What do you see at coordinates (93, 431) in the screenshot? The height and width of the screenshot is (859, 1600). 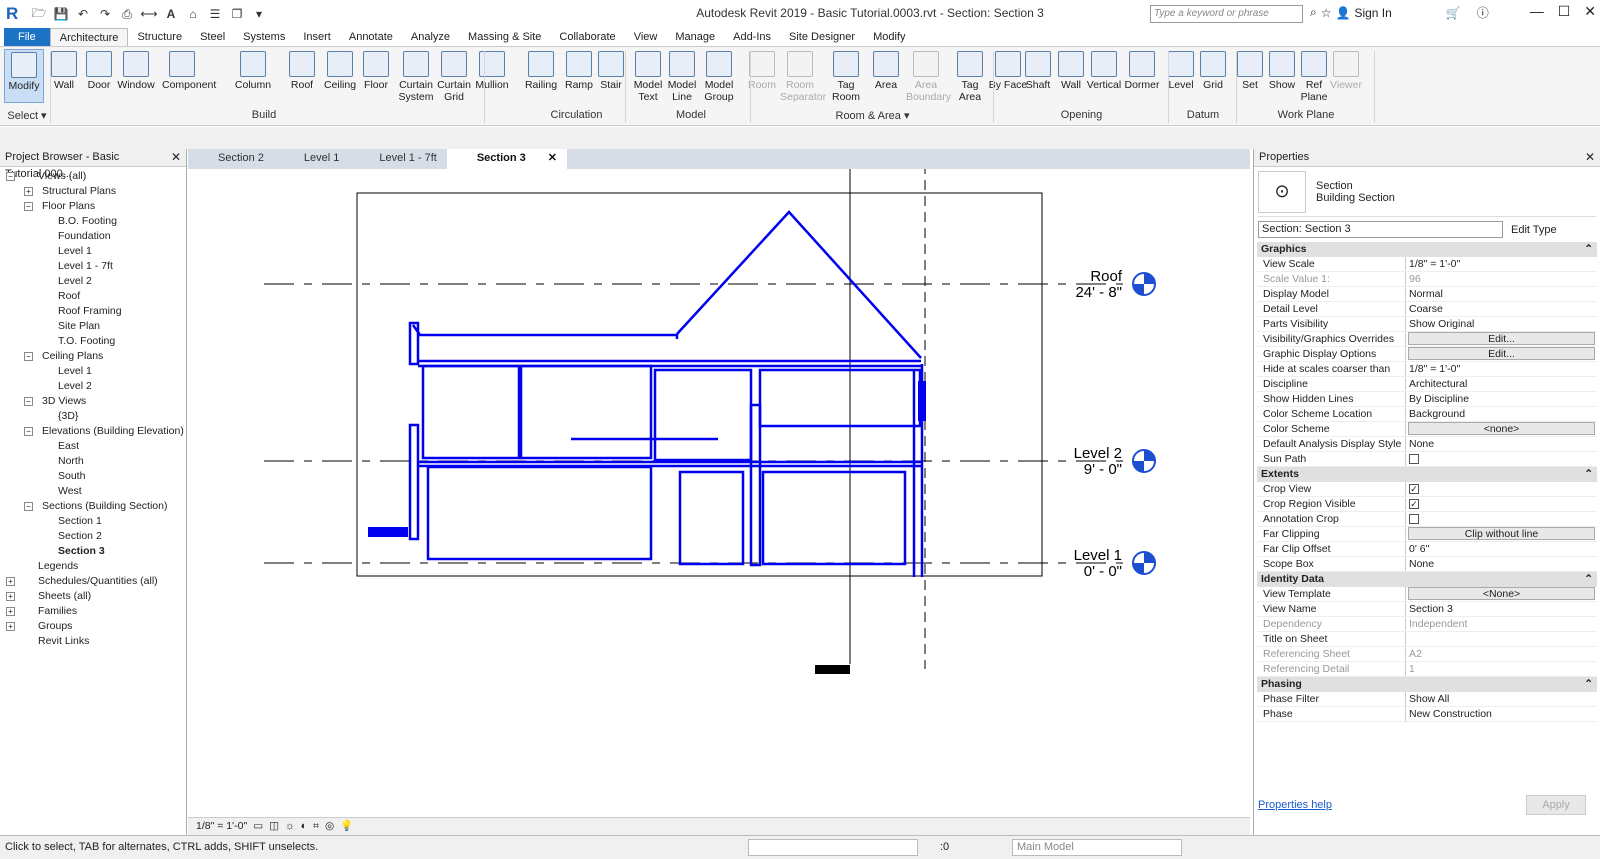 I see `browser-item-elevations-building-elevation: − Elevations (Building Elevation)` at bounding box center [93, 431].